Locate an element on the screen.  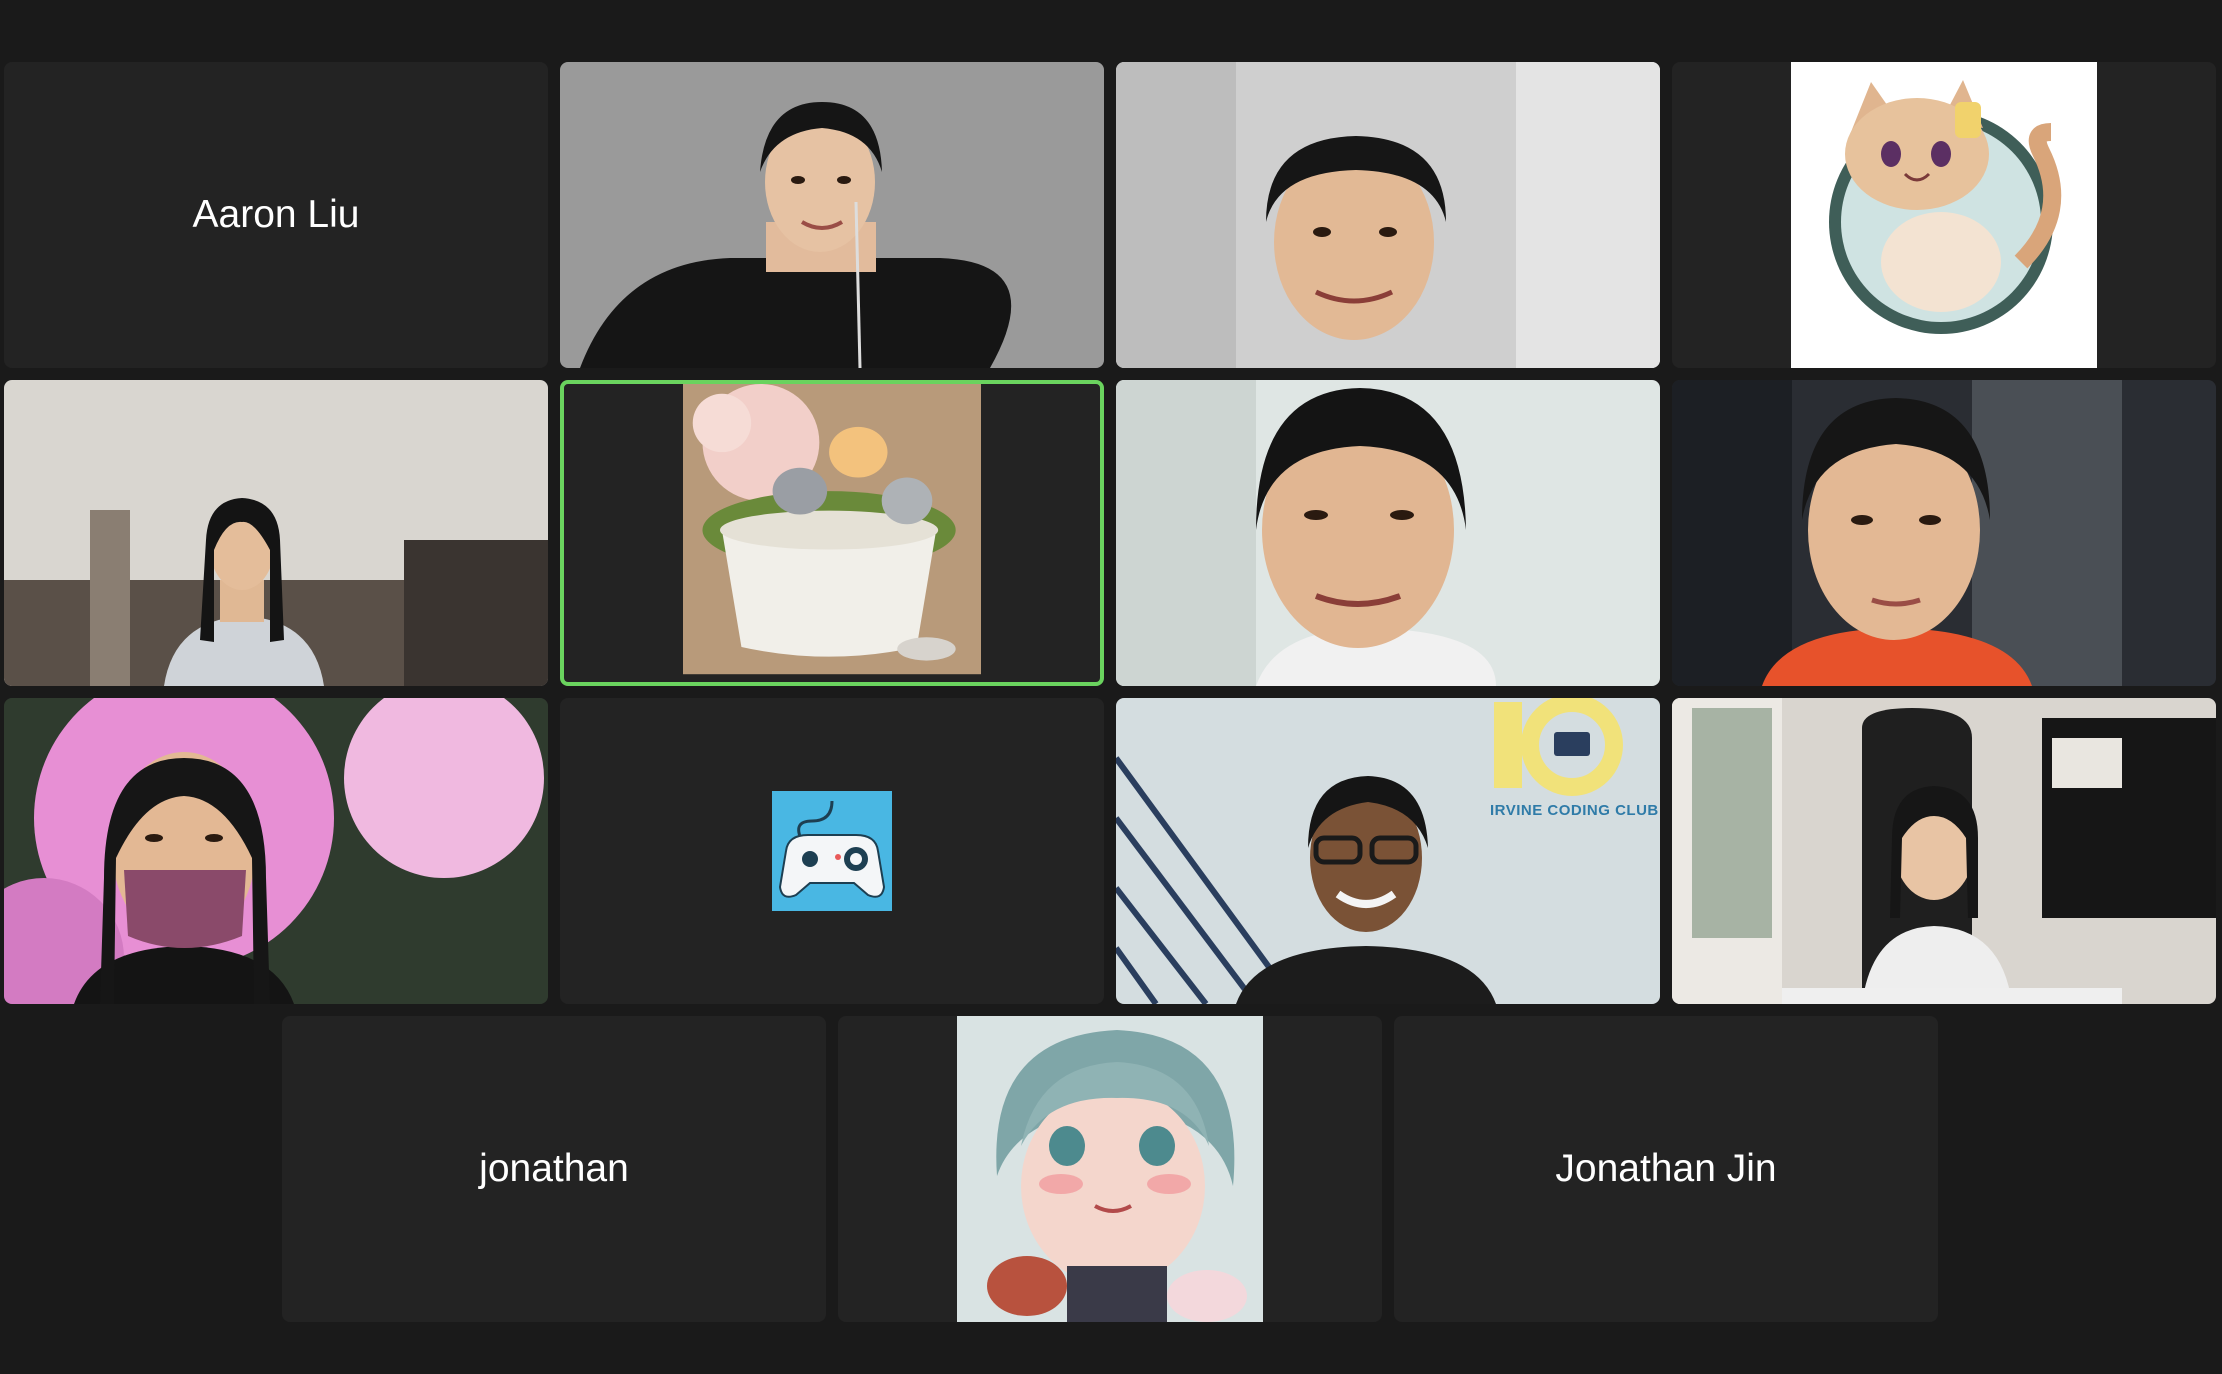
participant-tile-avatar-cat is located at coordinates (1944, 215).